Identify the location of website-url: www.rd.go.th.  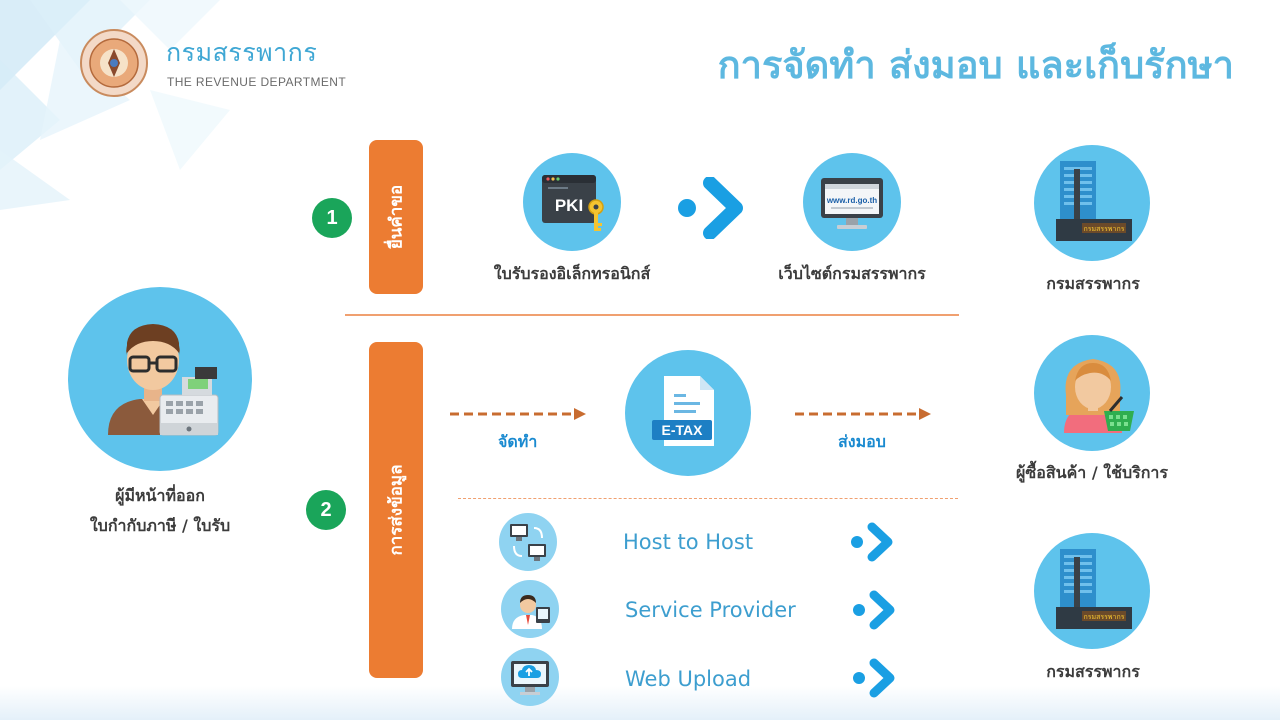
(851, 200).